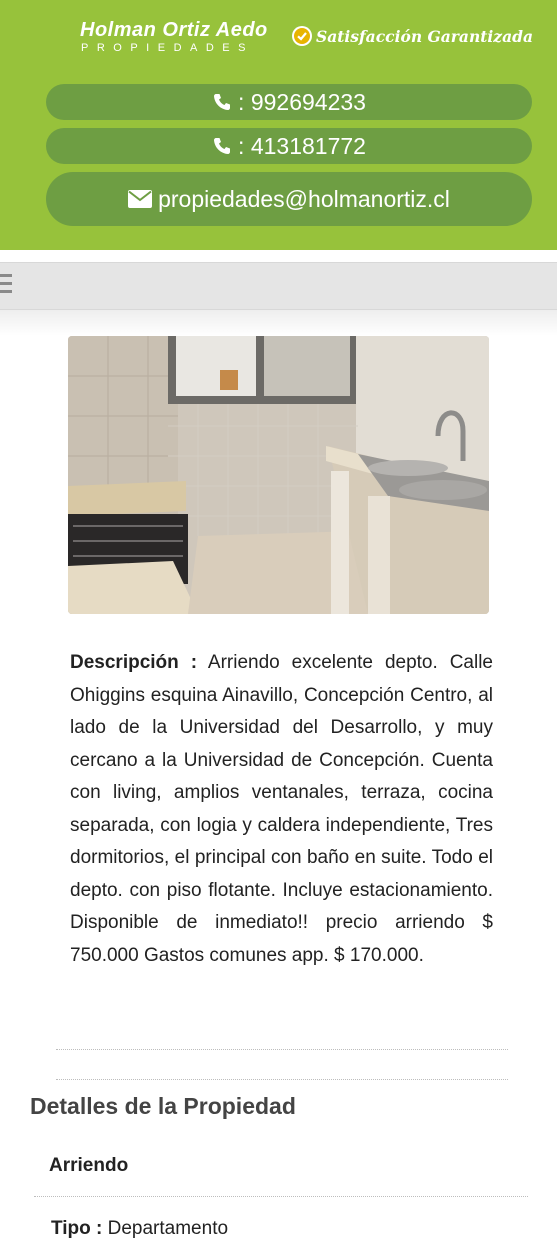 The width and height of the screenshot is (557, 1247). I want to click on envelope-icon, so click(140, 199).